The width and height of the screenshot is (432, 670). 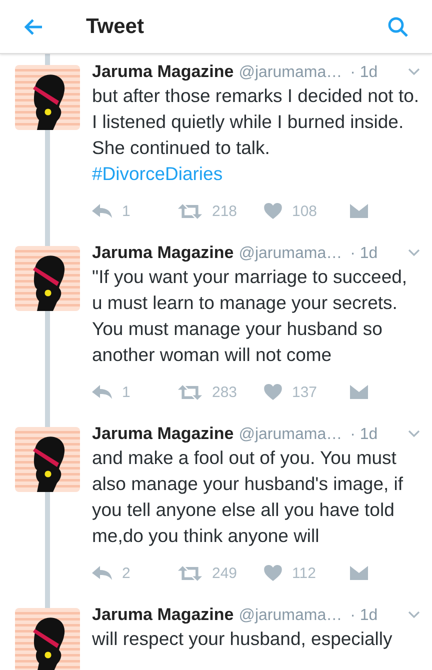 I want to click on tweet-text: and make a fool out of you. You must also manage your husband's image, if you tell anyone else all you have told me,do you think anyone will, so click(x=248, y=497).